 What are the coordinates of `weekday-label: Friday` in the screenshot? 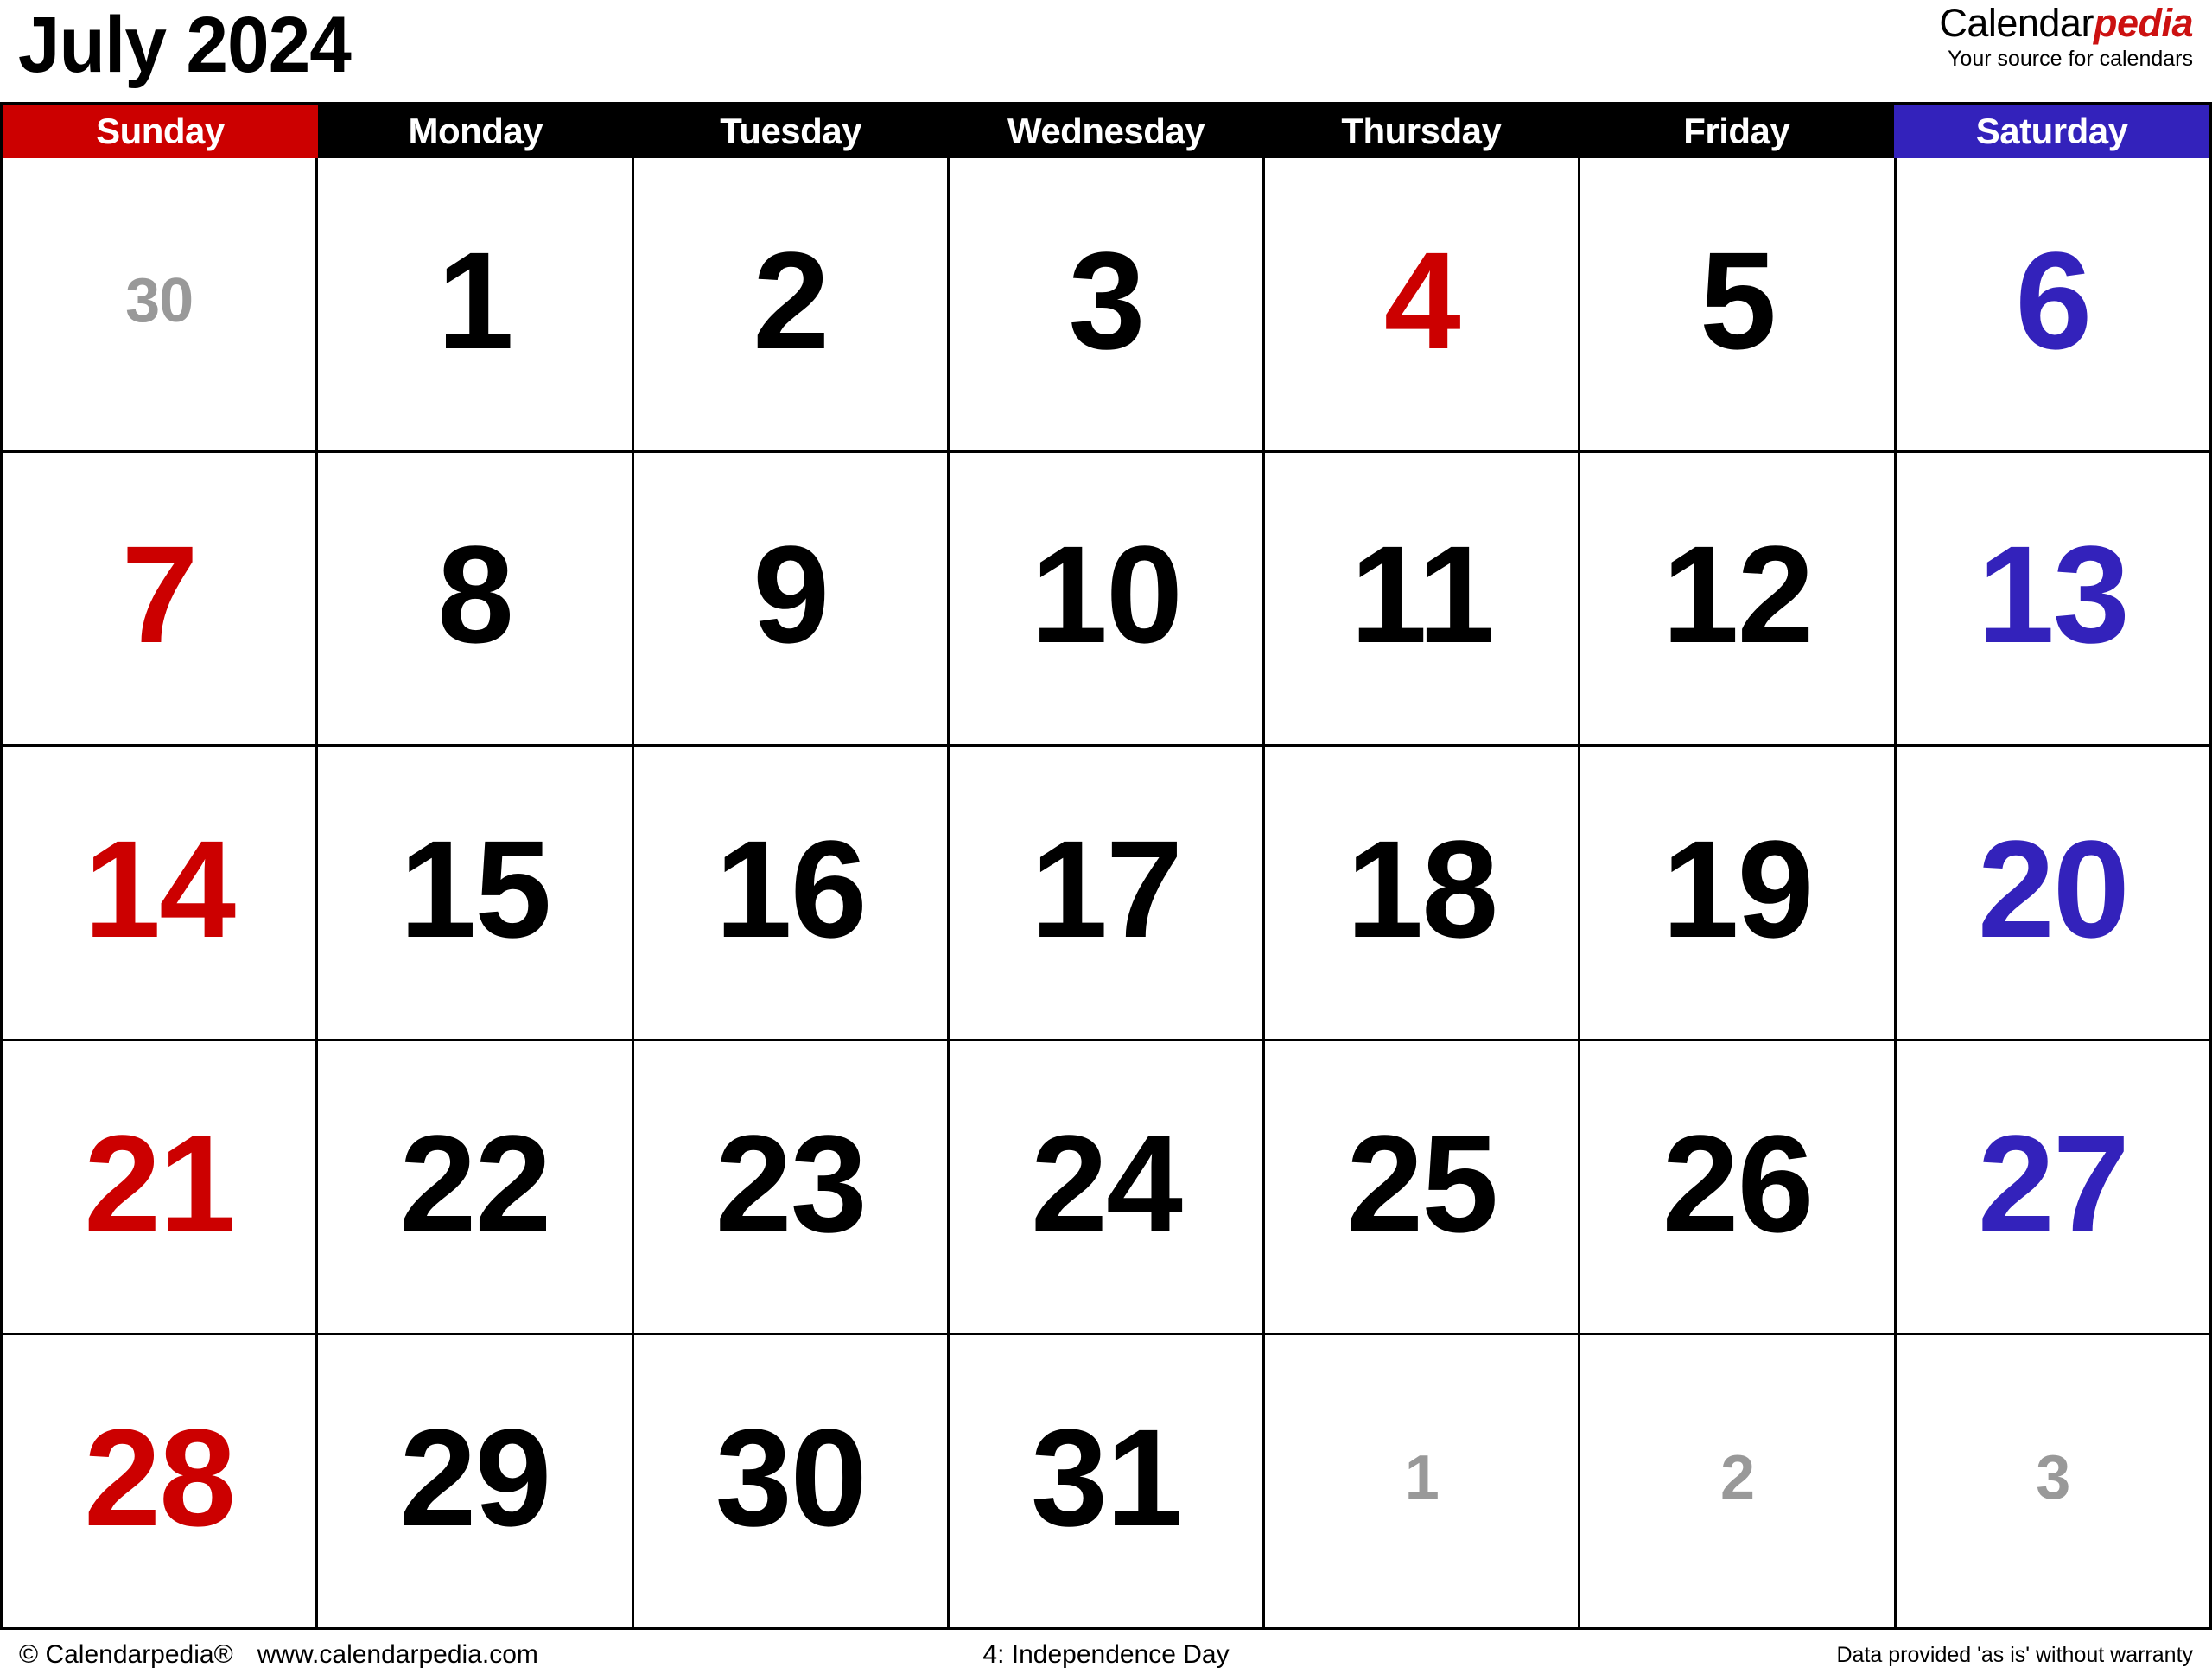 It's located at (1736, 131).